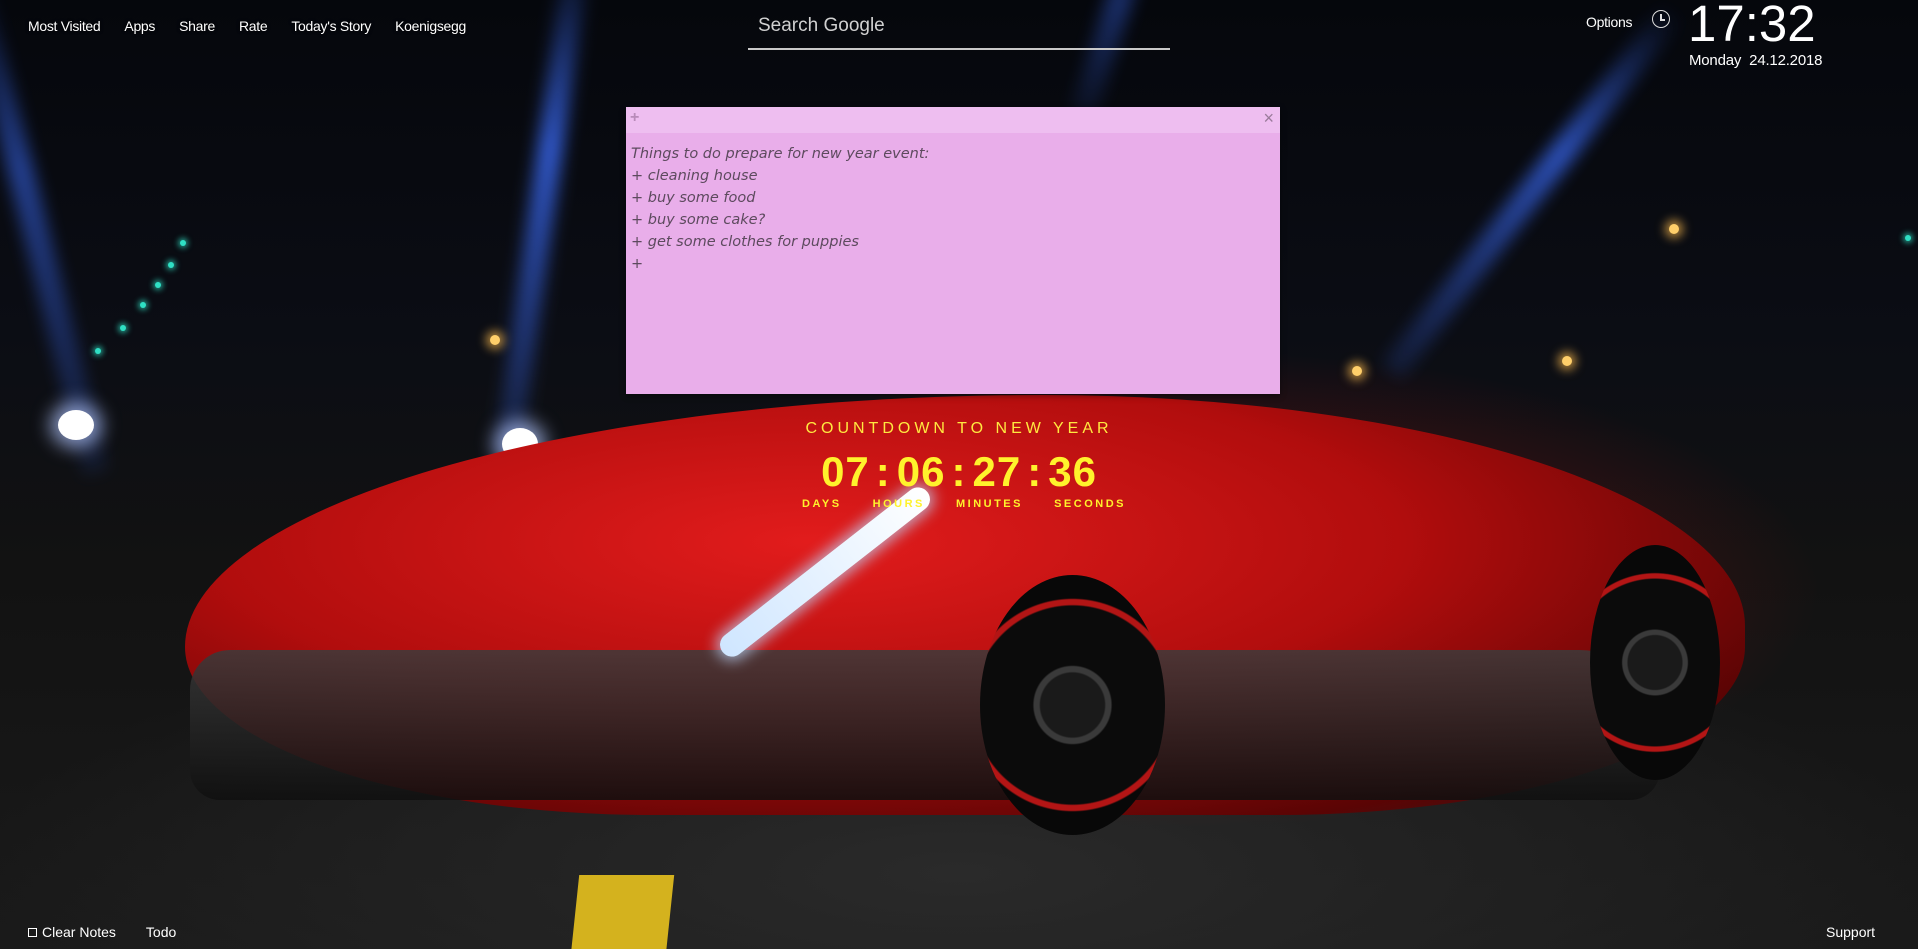 The width and height of the screenshot is (1918, 949). I want to click on note-line: + cleaning house, so click(694, 176).